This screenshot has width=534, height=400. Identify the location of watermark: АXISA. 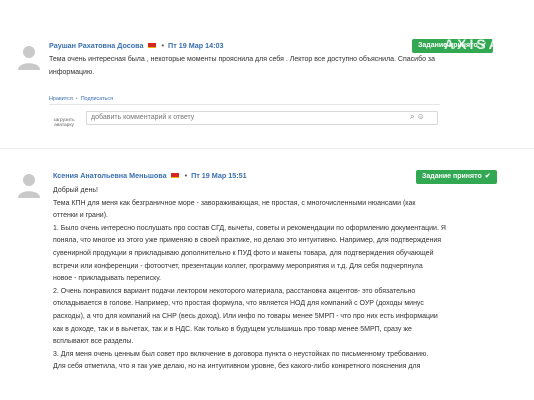
(473, 44).